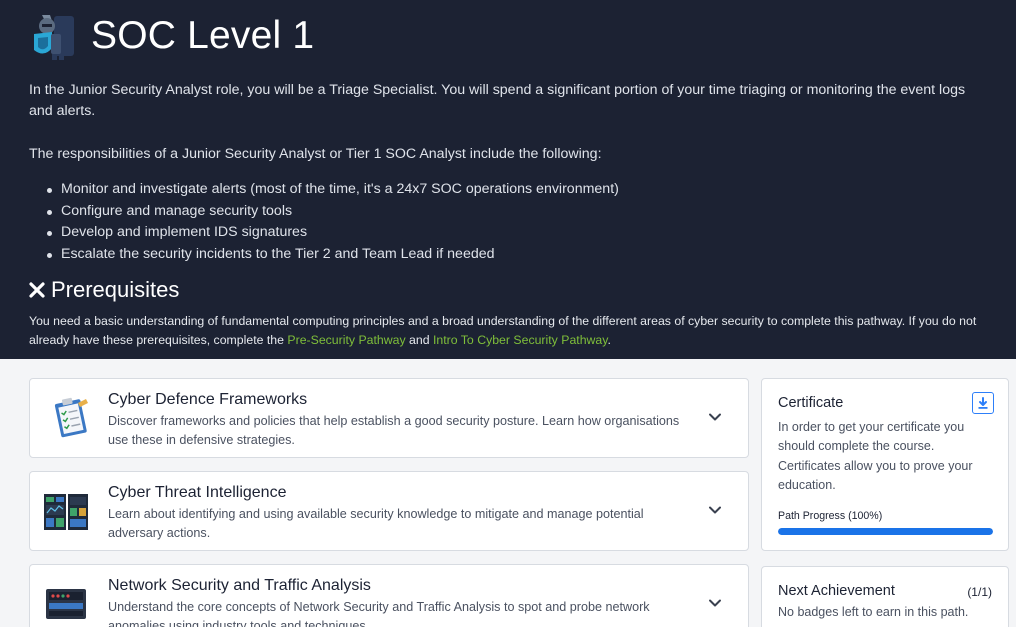 The height and width of the screenshot is (627, 1016). I want to click on path-progress-fill, so click(885, 531).